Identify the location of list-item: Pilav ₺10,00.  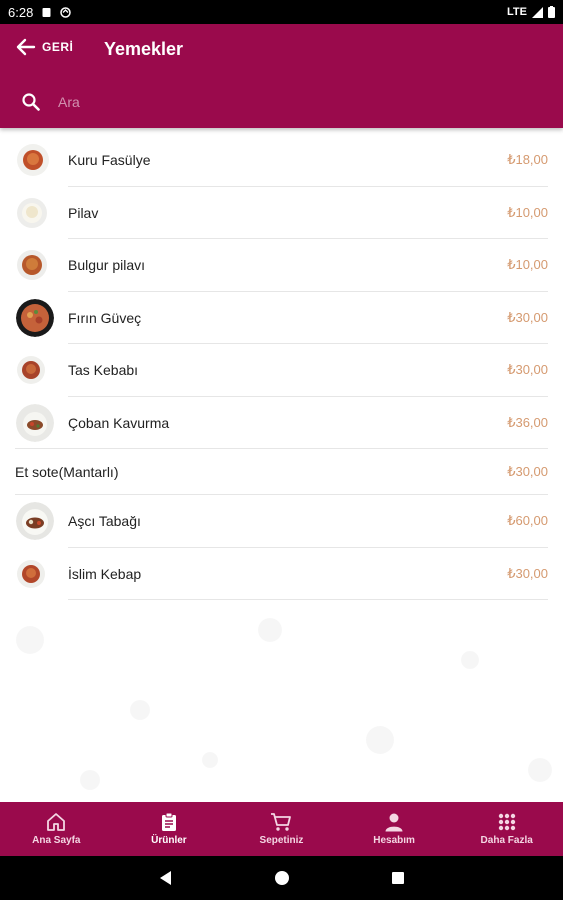
(281, 213).